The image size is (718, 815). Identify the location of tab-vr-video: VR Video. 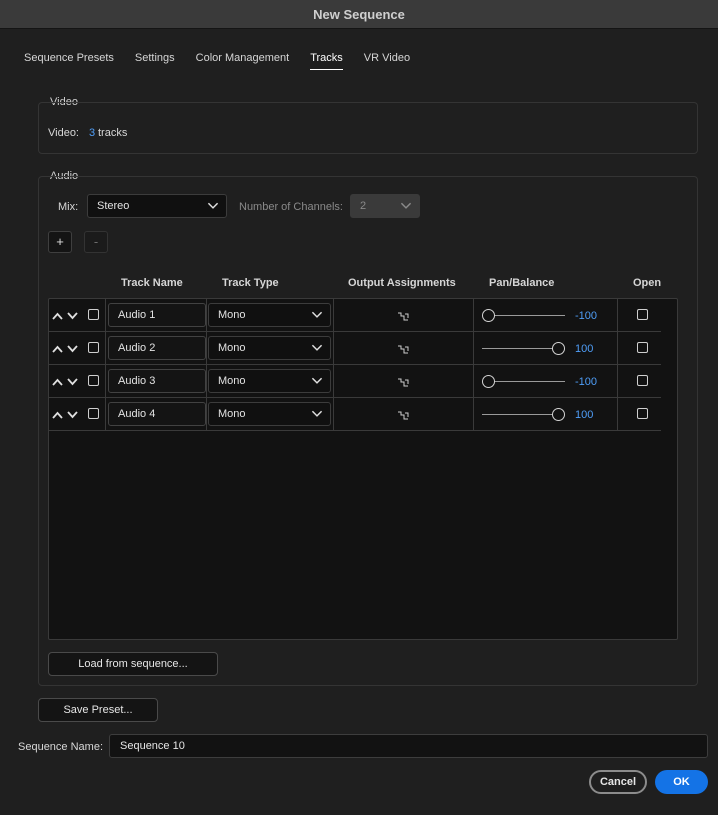
(387, 61).